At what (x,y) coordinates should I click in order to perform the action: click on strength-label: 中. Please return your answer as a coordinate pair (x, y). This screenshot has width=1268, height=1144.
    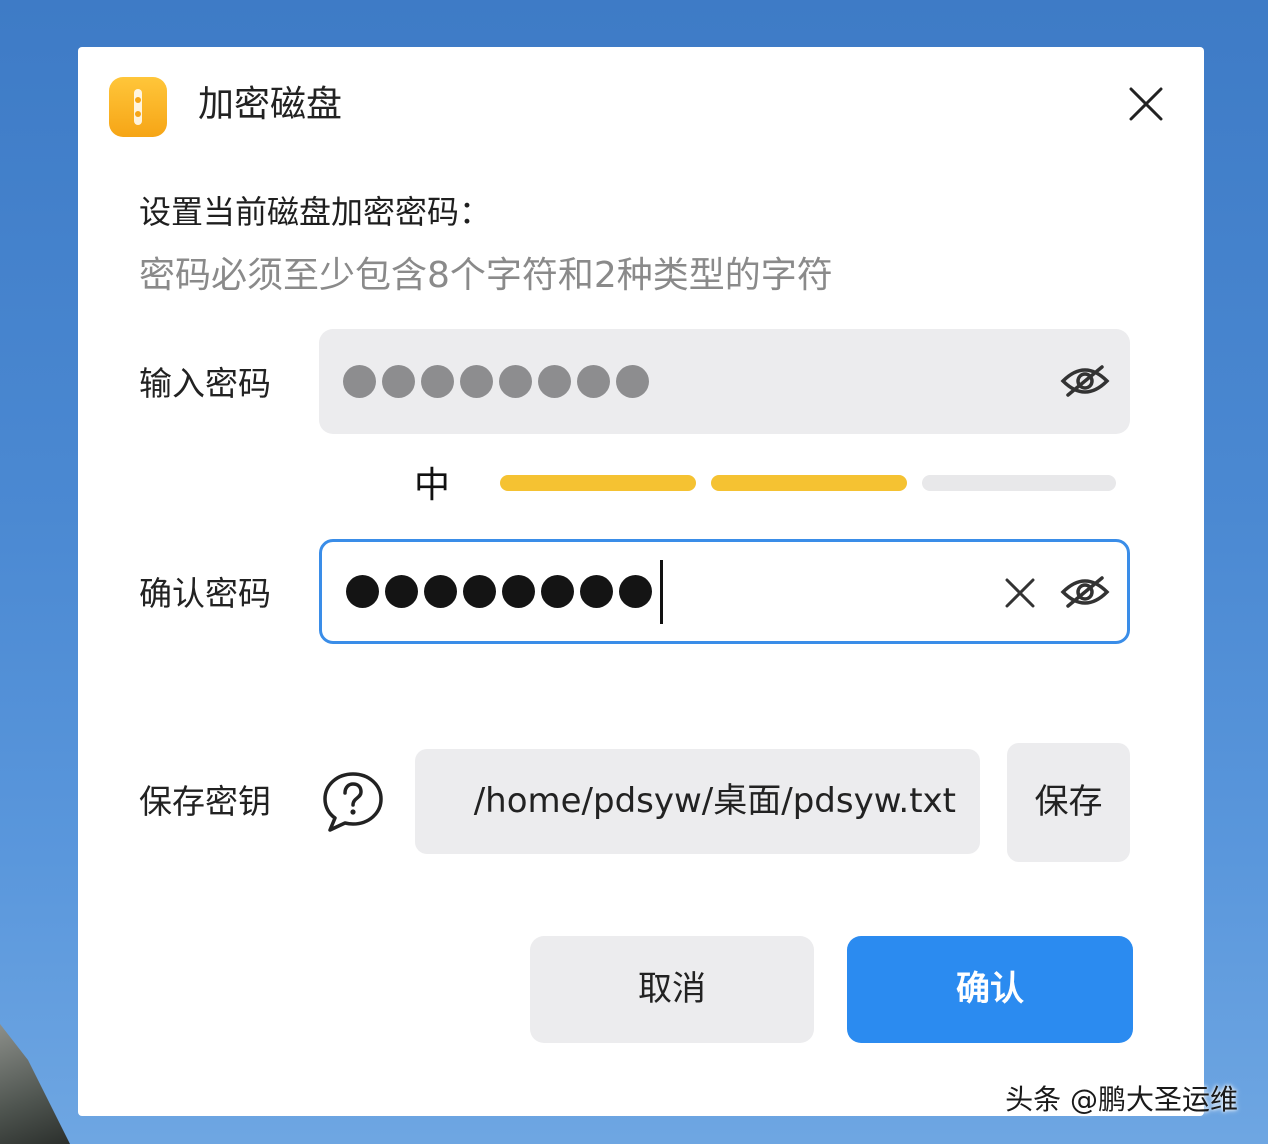
    Looking at the image, I should click on (432, 485).